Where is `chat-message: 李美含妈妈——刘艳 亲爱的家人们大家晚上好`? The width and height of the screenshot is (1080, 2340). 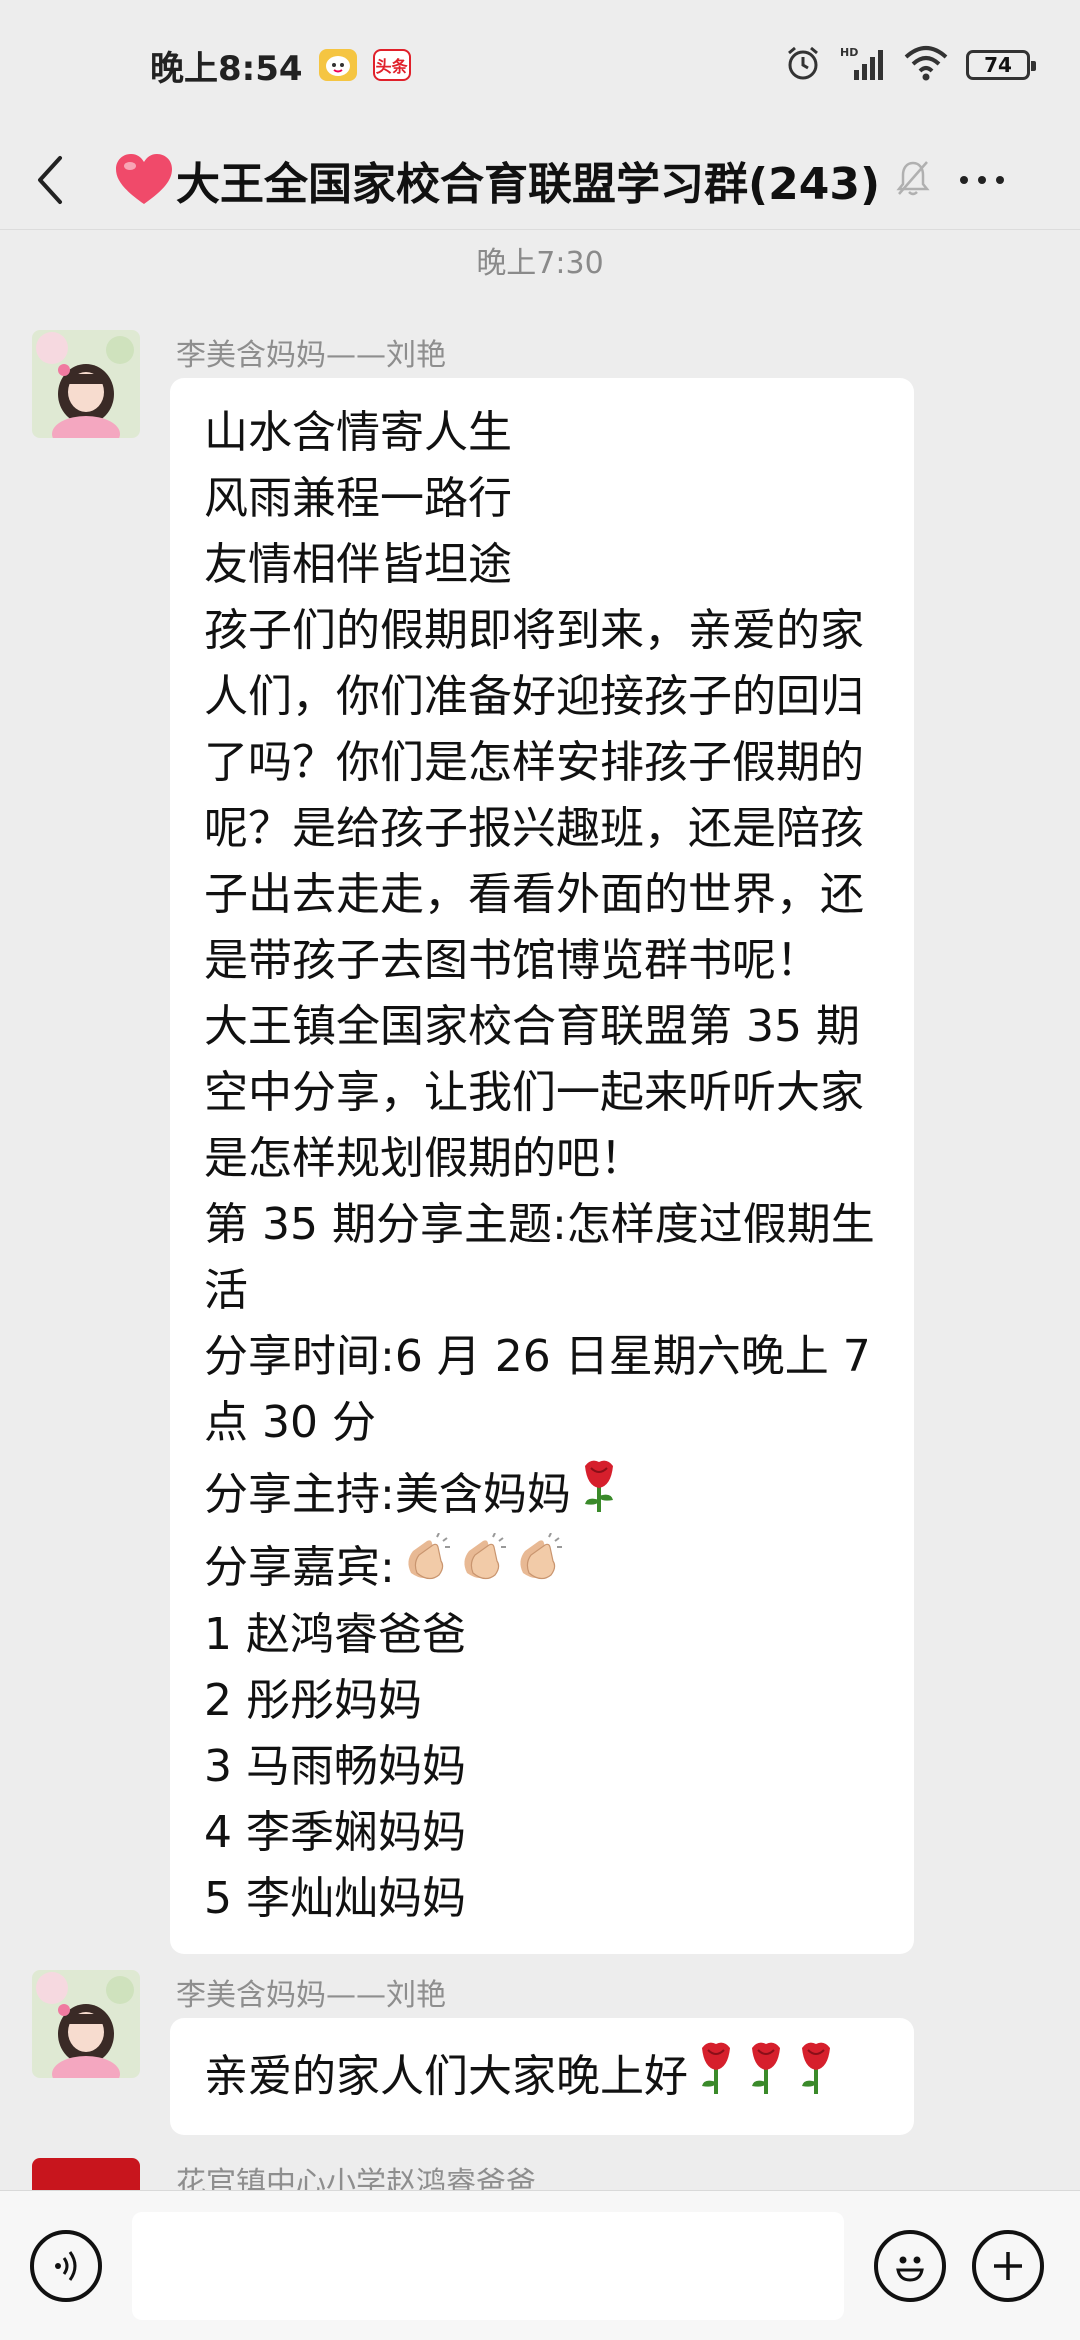
chat-message: 李美含妈妈——刘艳 亲爱的家人们大家晚上好 is located at coordinates (540, 2052).